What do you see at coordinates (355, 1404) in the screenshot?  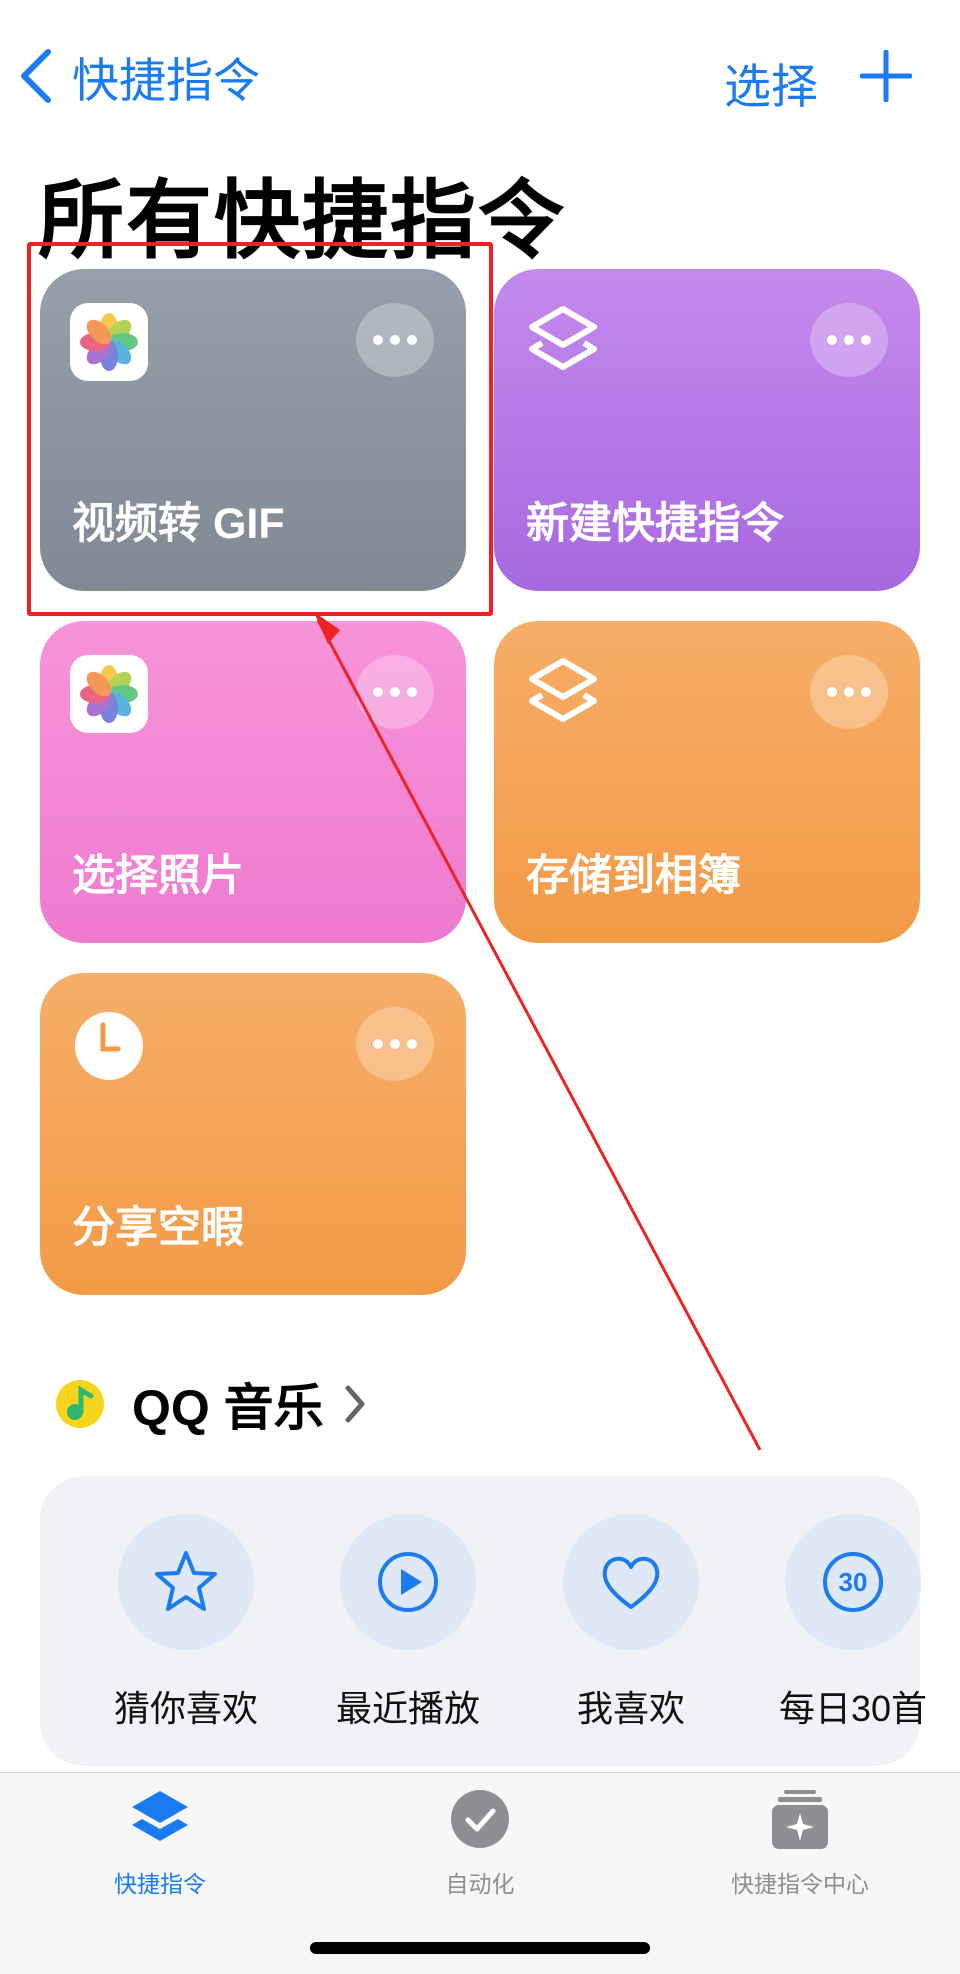 I see `chevron-right-icon` at bounding box center [355, 1404].